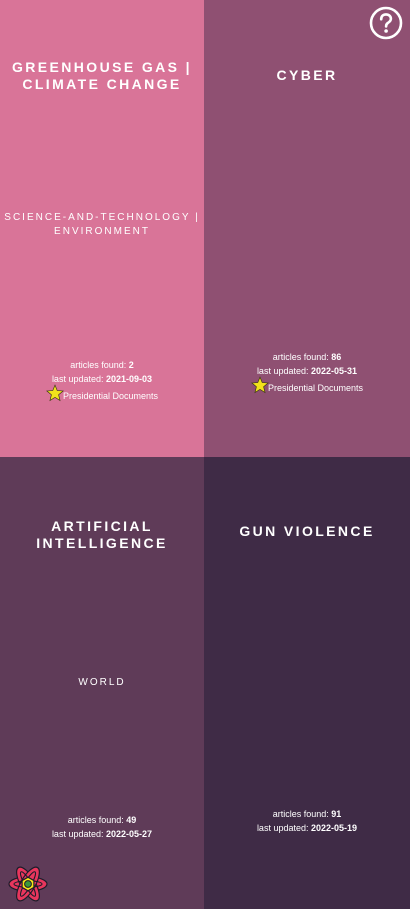 The height and width of the screenshot is (909, 410). Describe the element at coordinates (129, 379) in the screenshot. I see `last-updated-date: 2021-09-03` at that location.